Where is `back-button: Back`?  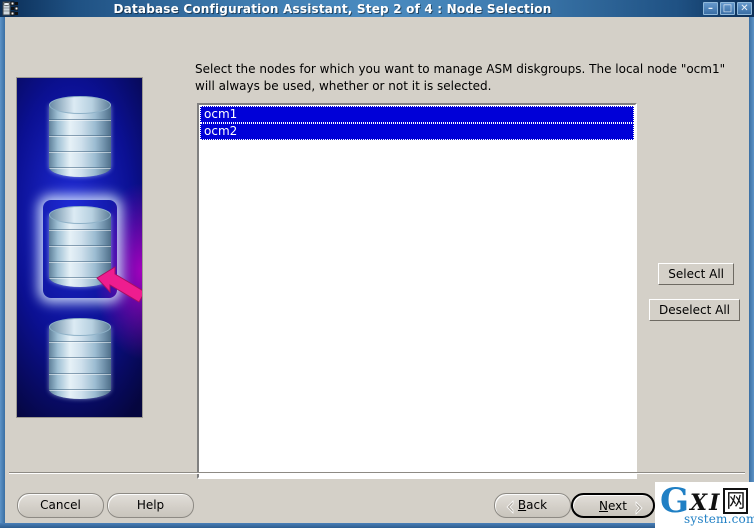 back-button: Back is located at coordinates (532, 505).